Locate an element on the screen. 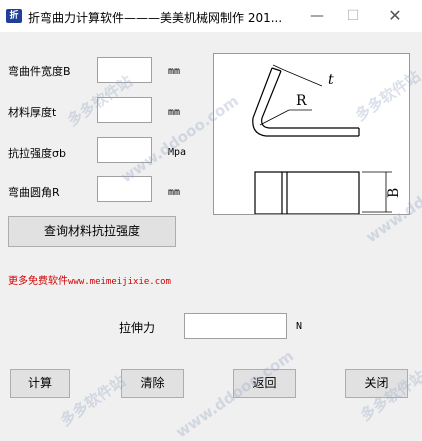  clear-button: 清除 is located at coordinates (152, 383).